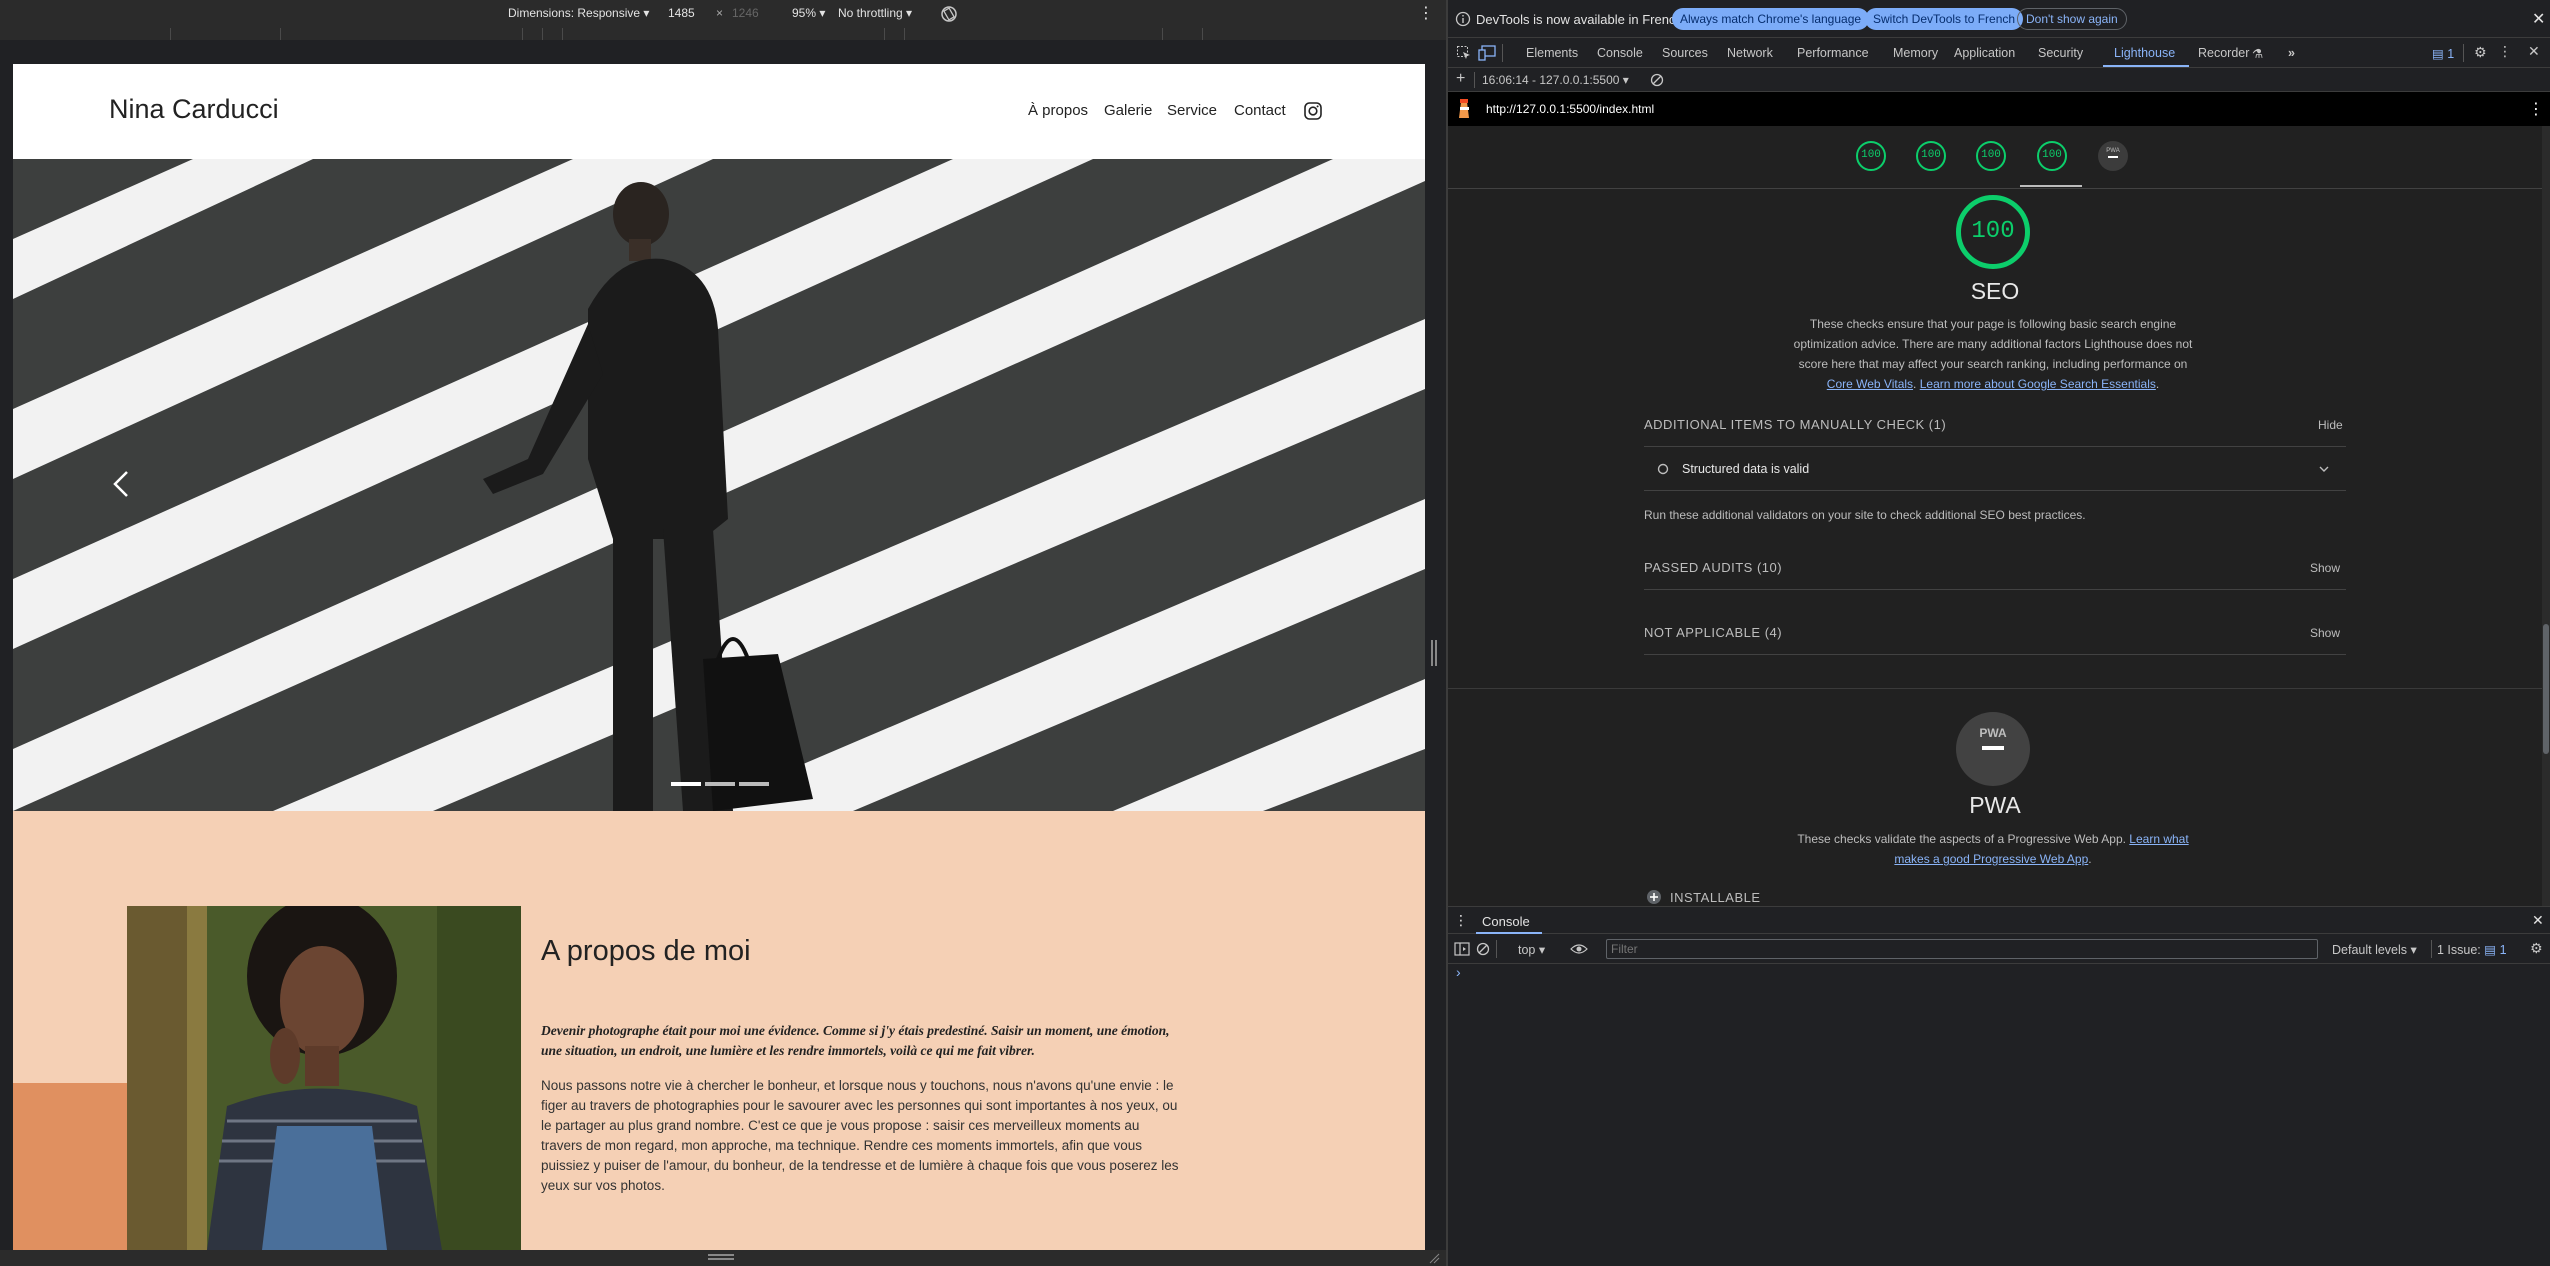 Image resolution: width=2550 pixels, height=1266 pixels. Describe the element at coordinates (1962, 949) in the screenshot. I see `console-filter-input` at that location.